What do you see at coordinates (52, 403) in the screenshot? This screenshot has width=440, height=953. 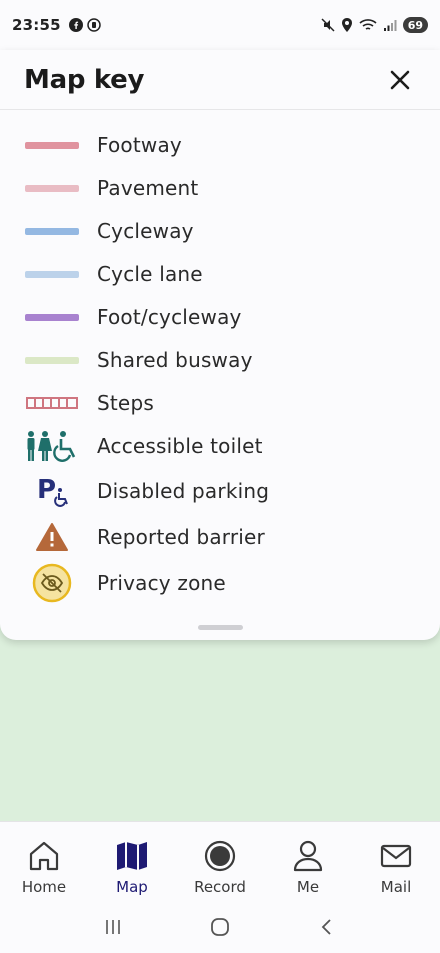 I see `steps-icon` at bounding box center [52, 403].